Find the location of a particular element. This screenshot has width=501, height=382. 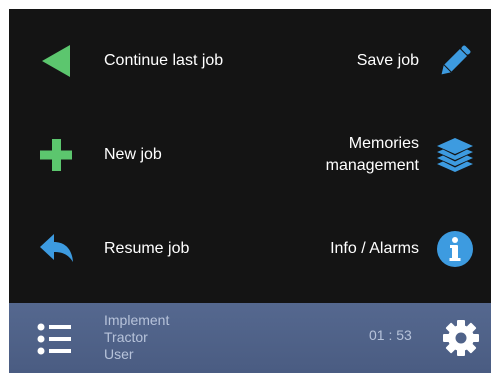

undo-arrow-icon is located at coordinates (56, 248).